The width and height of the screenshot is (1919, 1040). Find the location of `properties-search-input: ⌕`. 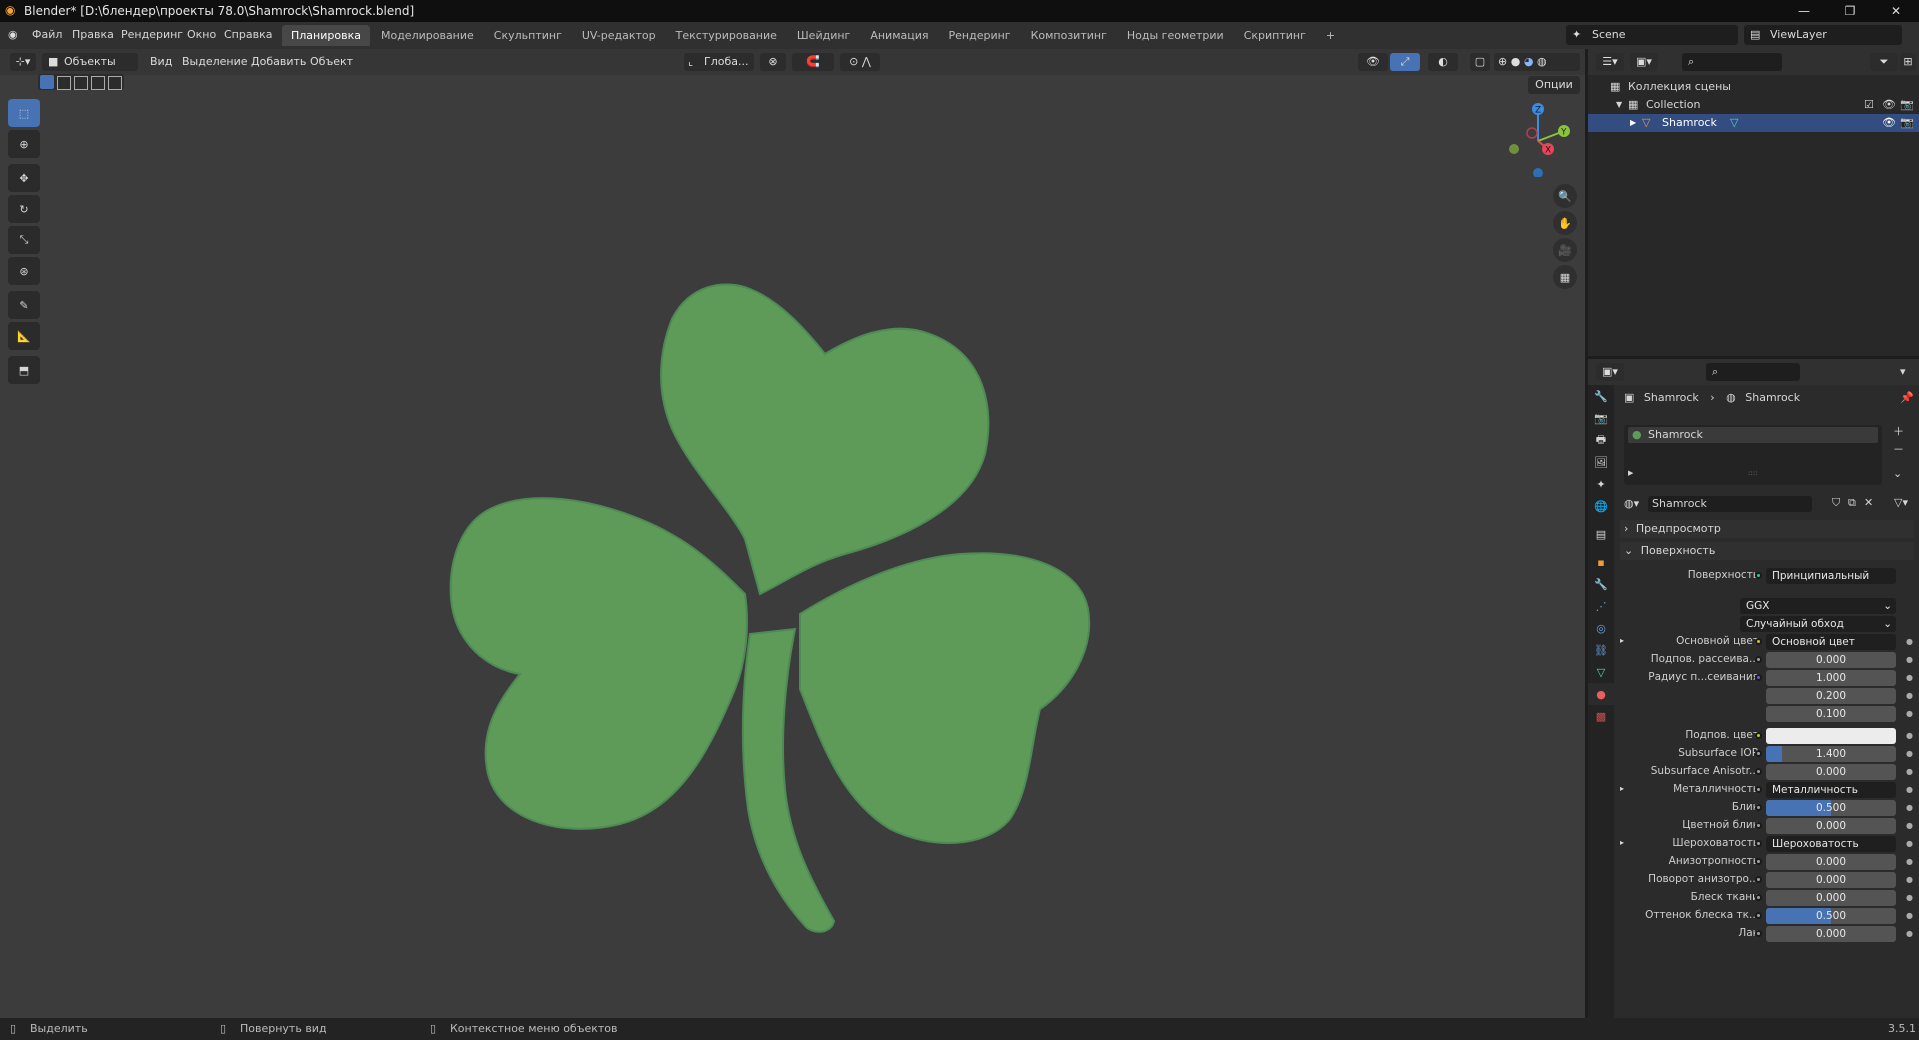

properties-search-input: ⌕ is located at coordinates (1753, 372).